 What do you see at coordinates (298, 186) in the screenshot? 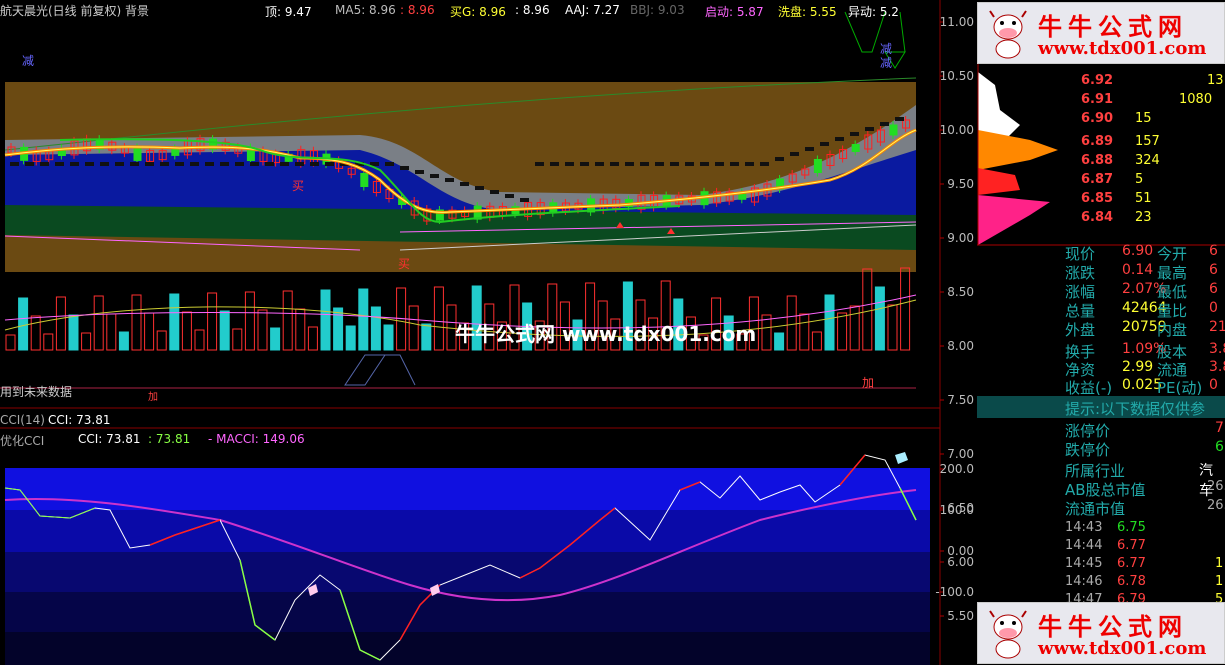
I see `buy-marker: 买` at bounding box center [298, 186].